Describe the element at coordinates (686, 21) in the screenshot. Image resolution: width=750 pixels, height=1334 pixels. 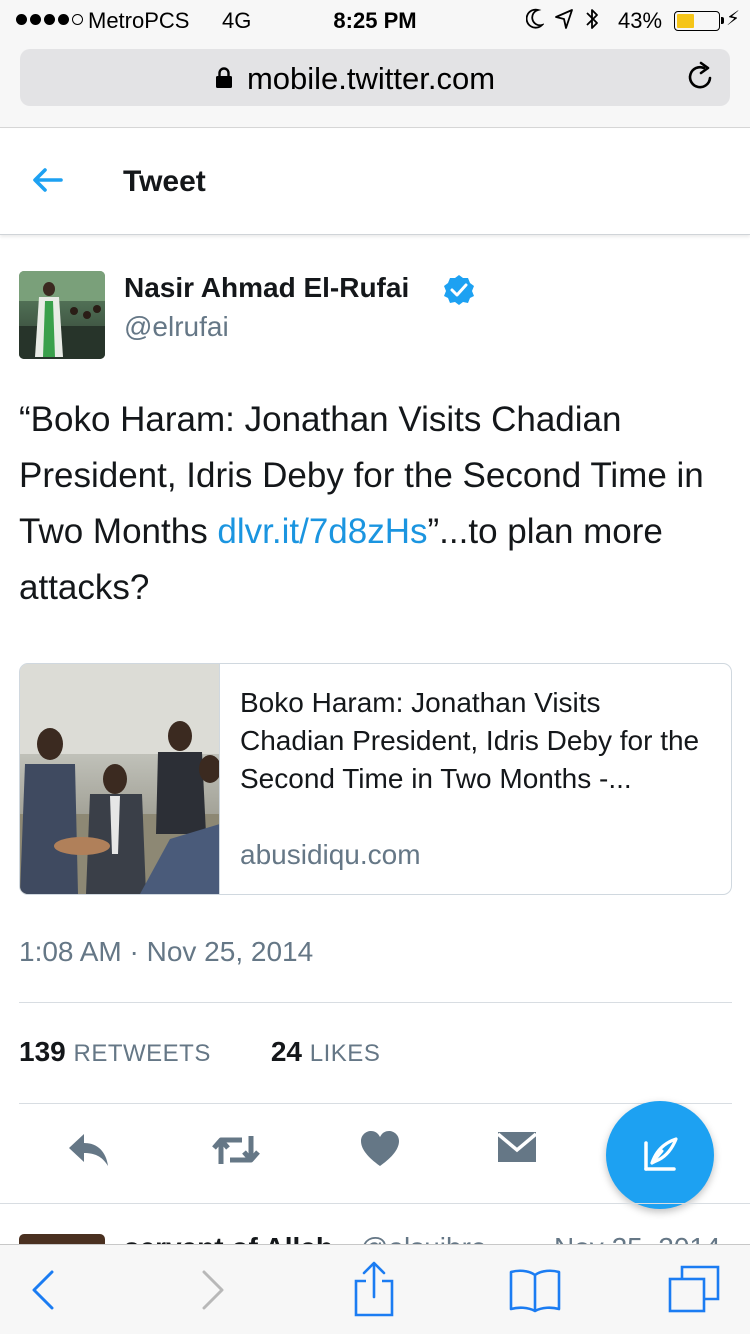
I see `battery-fill` at that location.